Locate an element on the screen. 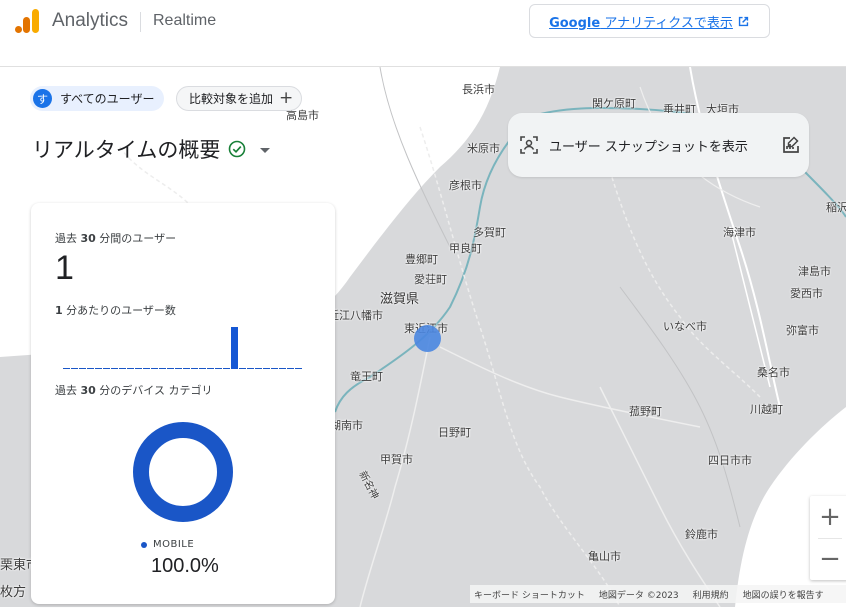 This screenshot has height=611, width=846. place-label: 長浜市 is located at coordinates (478, 89).